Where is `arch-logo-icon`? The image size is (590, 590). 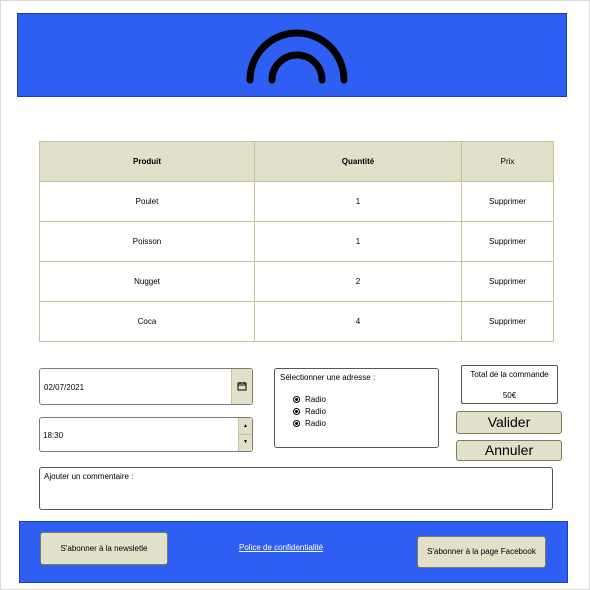
arch-logo-icon is located at coordinates (297, 56).